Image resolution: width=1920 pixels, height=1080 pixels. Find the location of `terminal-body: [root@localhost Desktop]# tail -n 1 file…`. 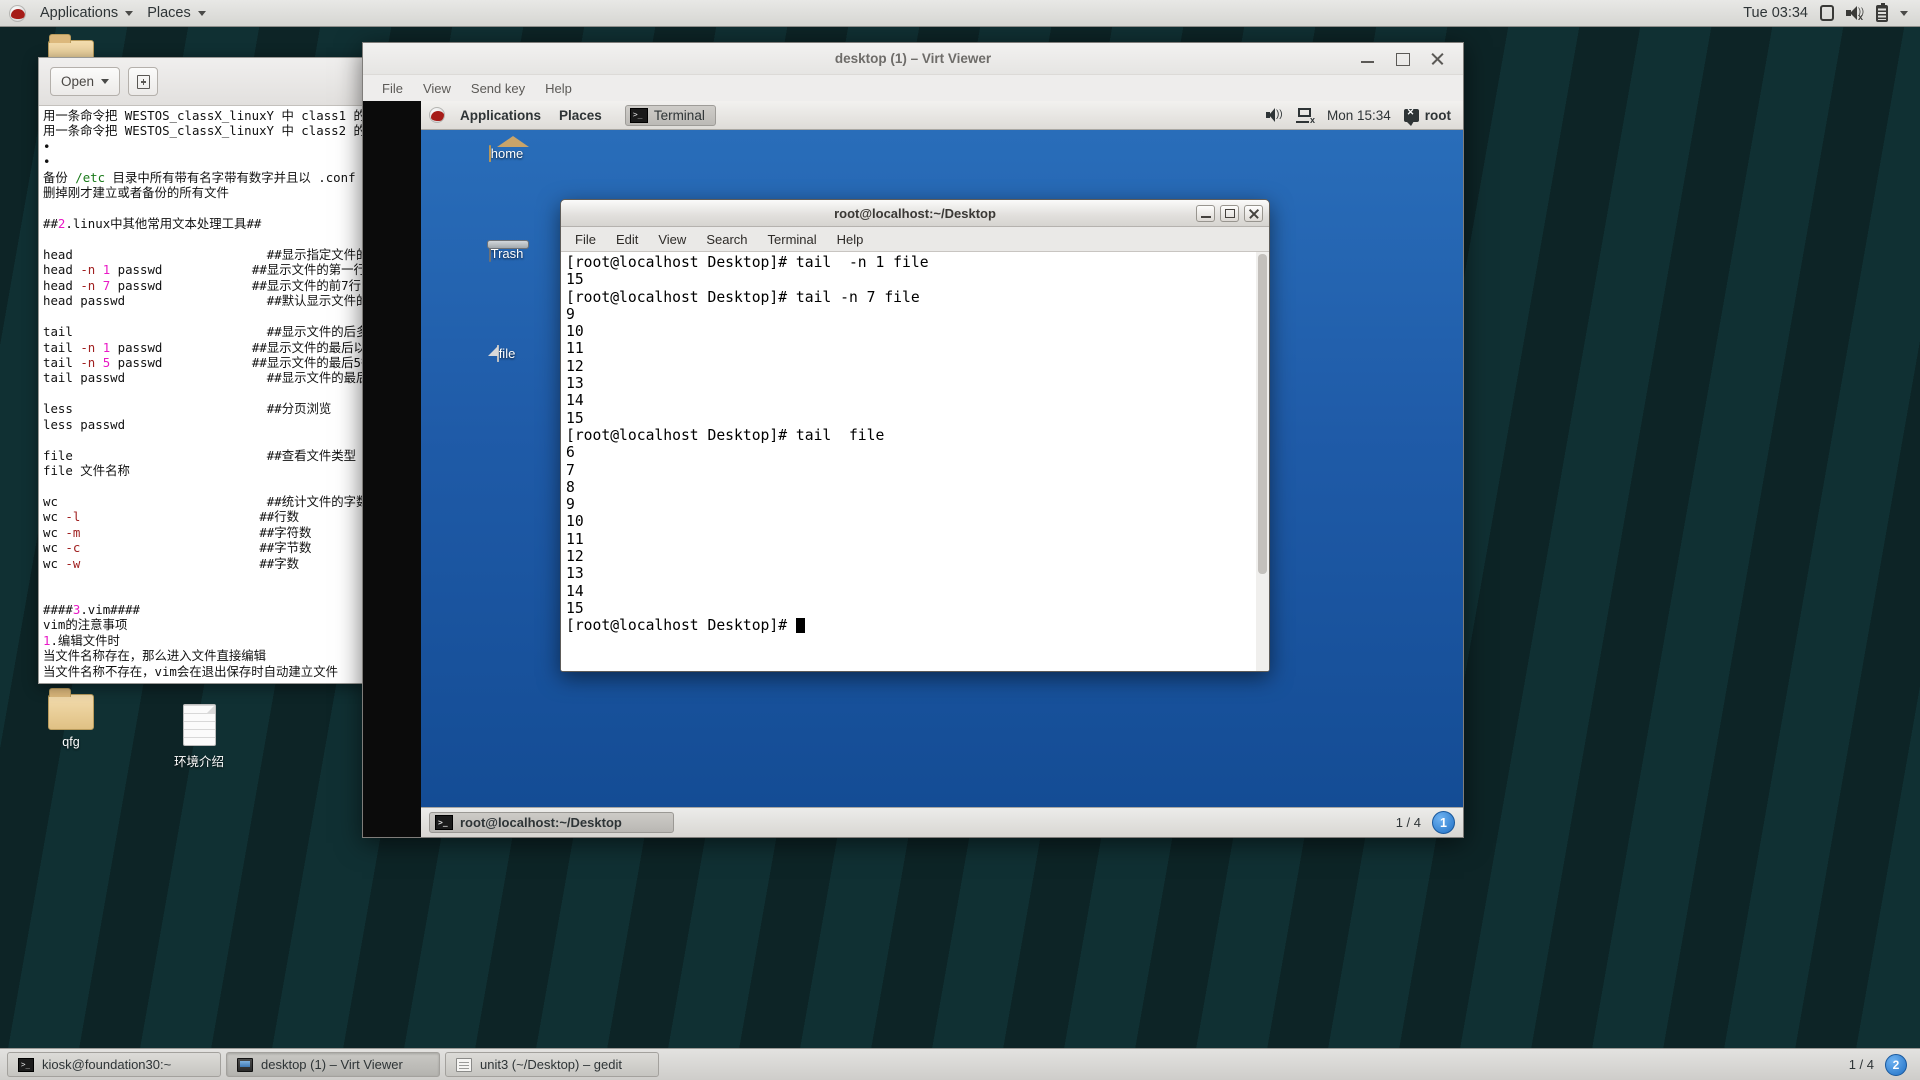

terminal-body: [root@localhost Desktop]# tail -n 1 file… is located at coordinates (915, 461).